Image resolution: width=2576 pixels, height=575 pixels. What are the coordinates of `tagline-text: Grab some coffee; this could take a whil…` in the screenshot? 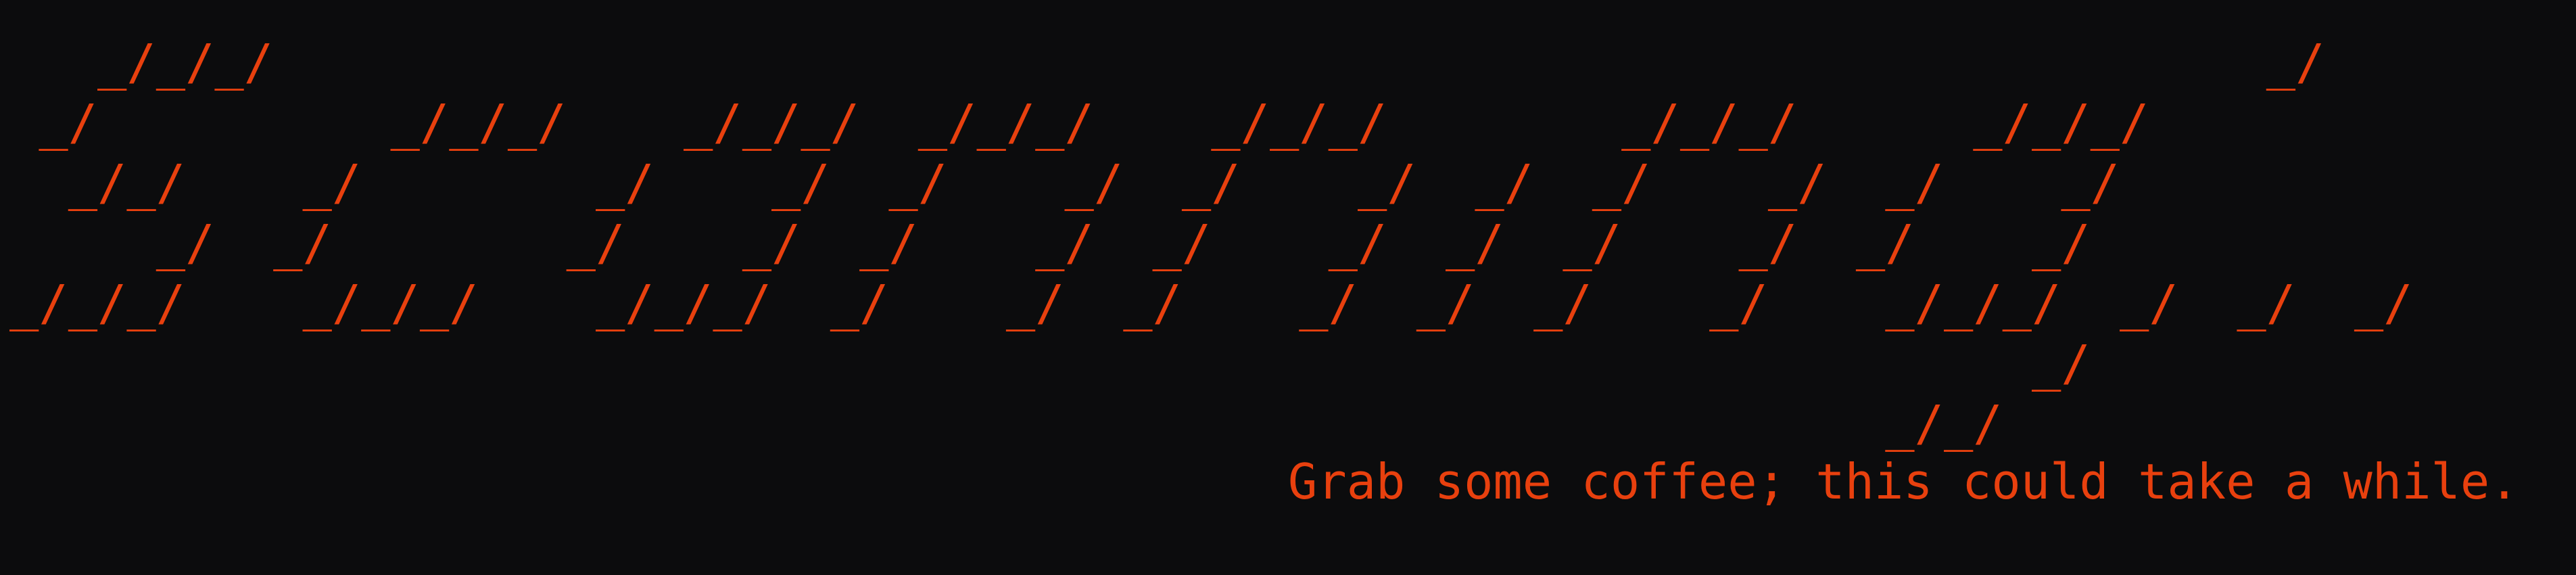 It's located at (1903, 481).